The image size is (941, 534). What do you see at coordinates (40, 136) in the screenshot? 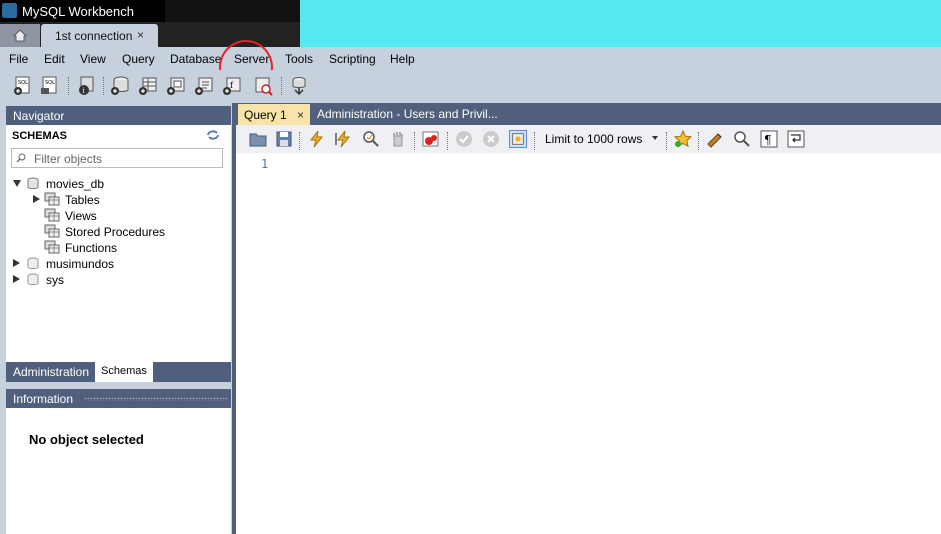
I see `schemas-title: SCHEMAS` at bounding box center [40, 136].